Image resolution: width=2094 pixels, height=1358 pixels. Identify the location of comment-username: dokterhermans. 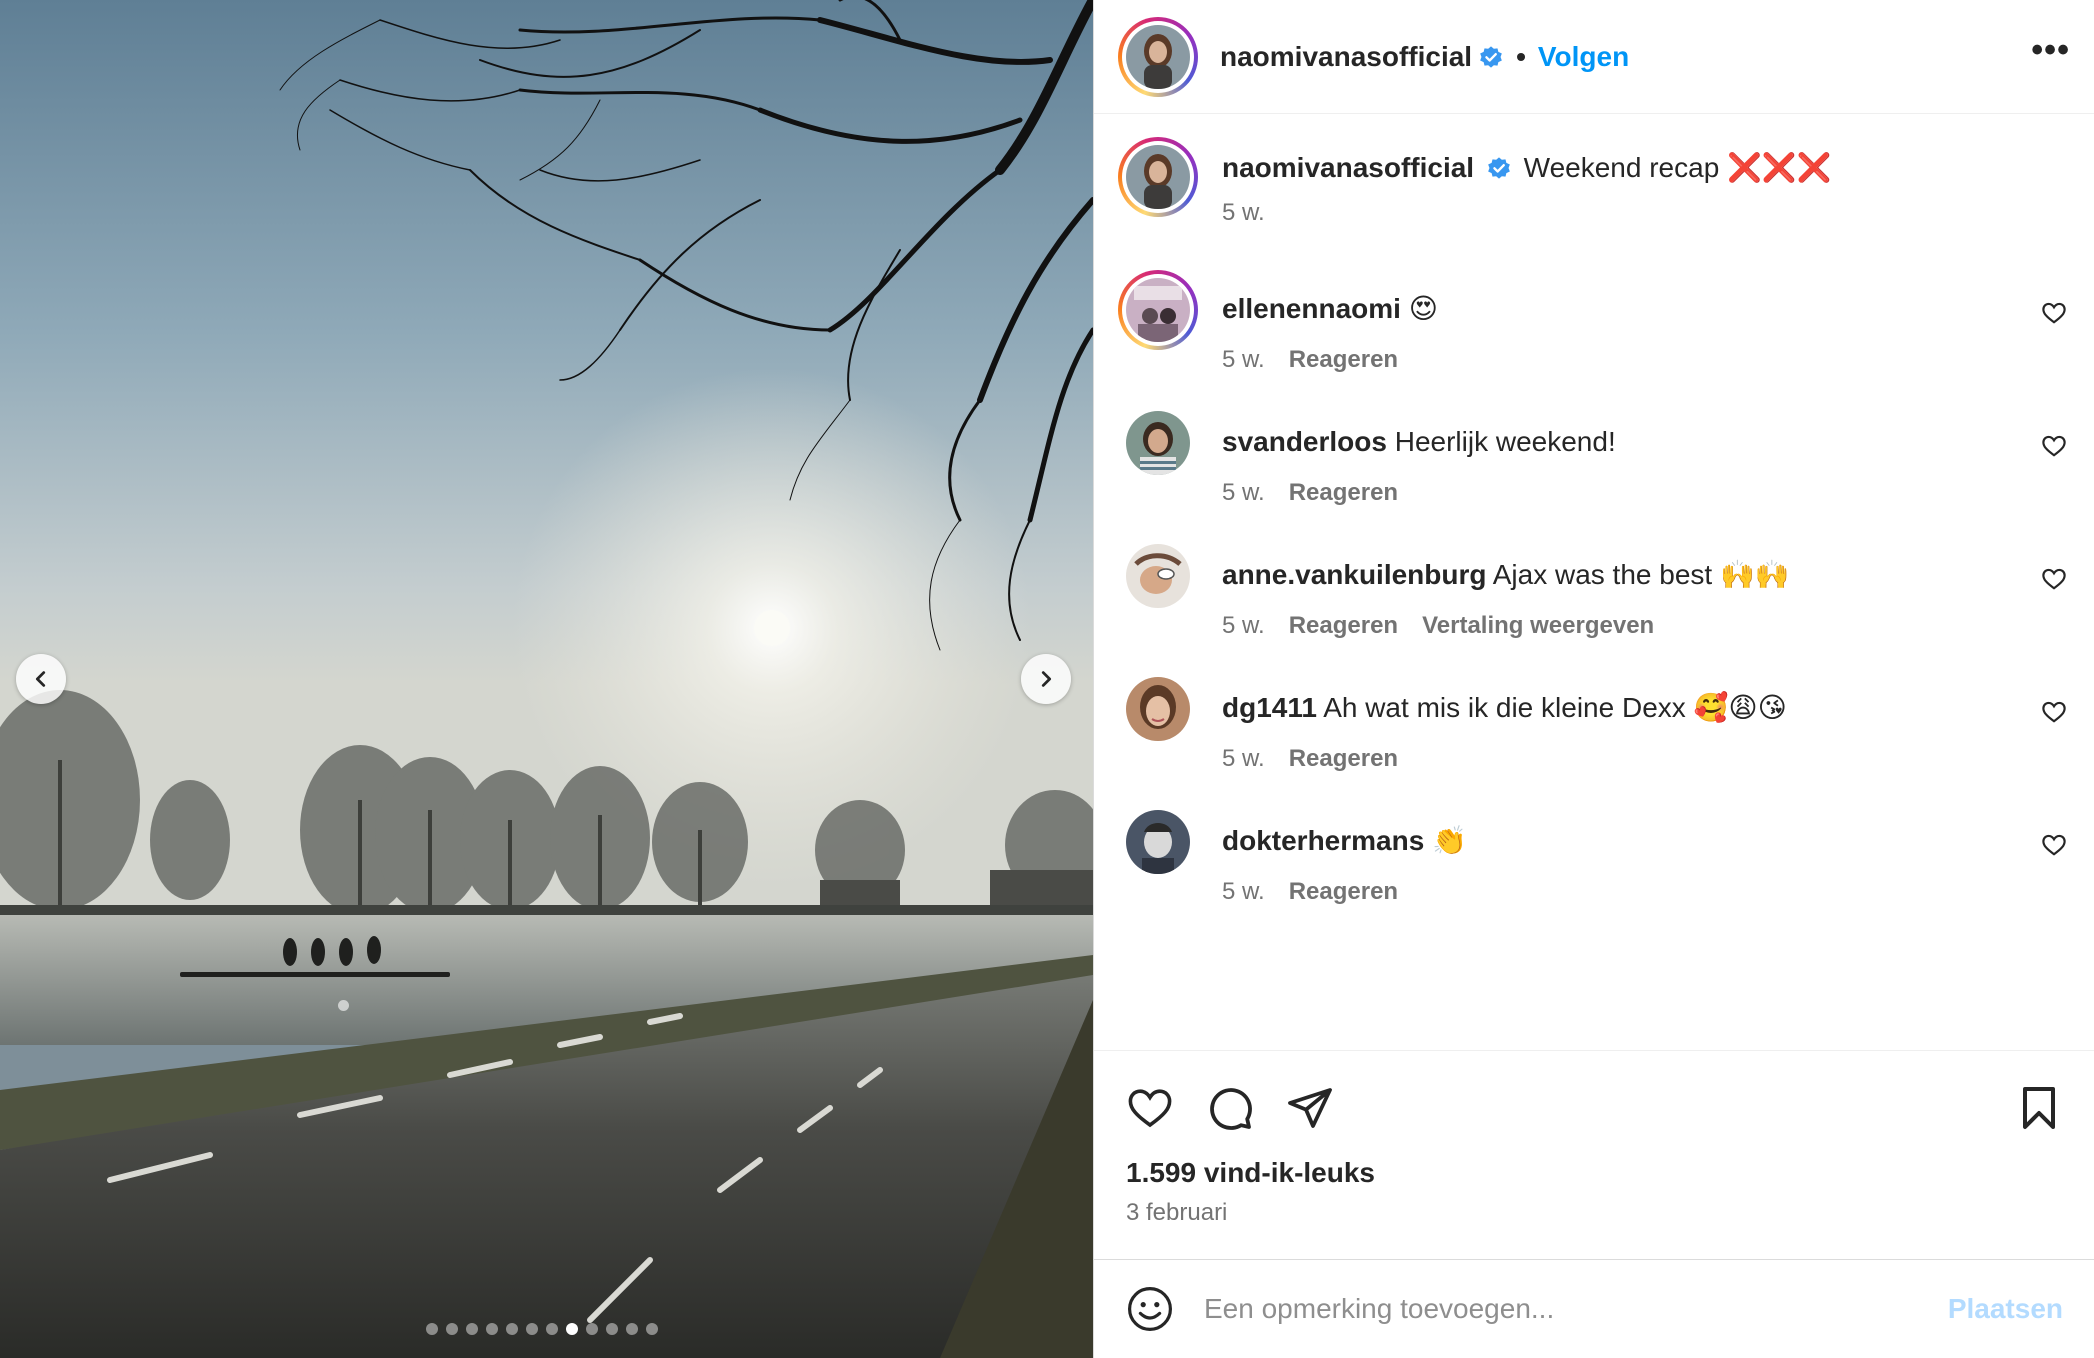
(1323, 840).